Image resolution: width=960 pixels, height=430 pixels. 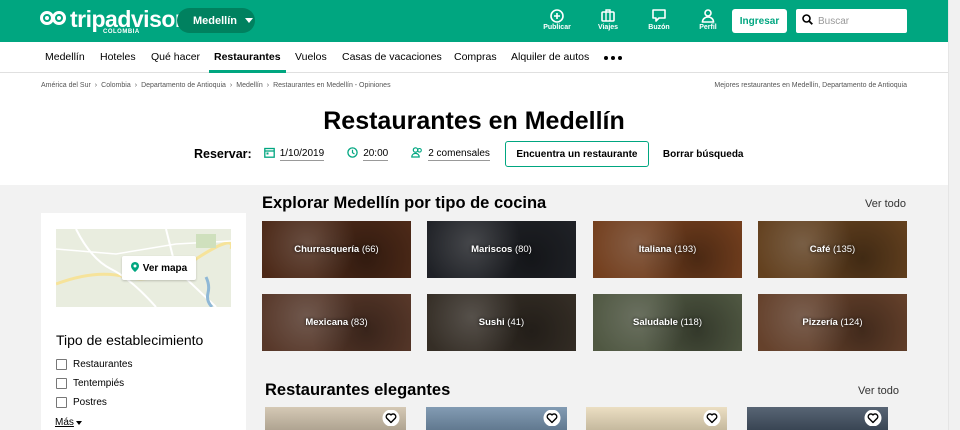 I want to click on trips-label: Viajes, so click(x=608, y=27).